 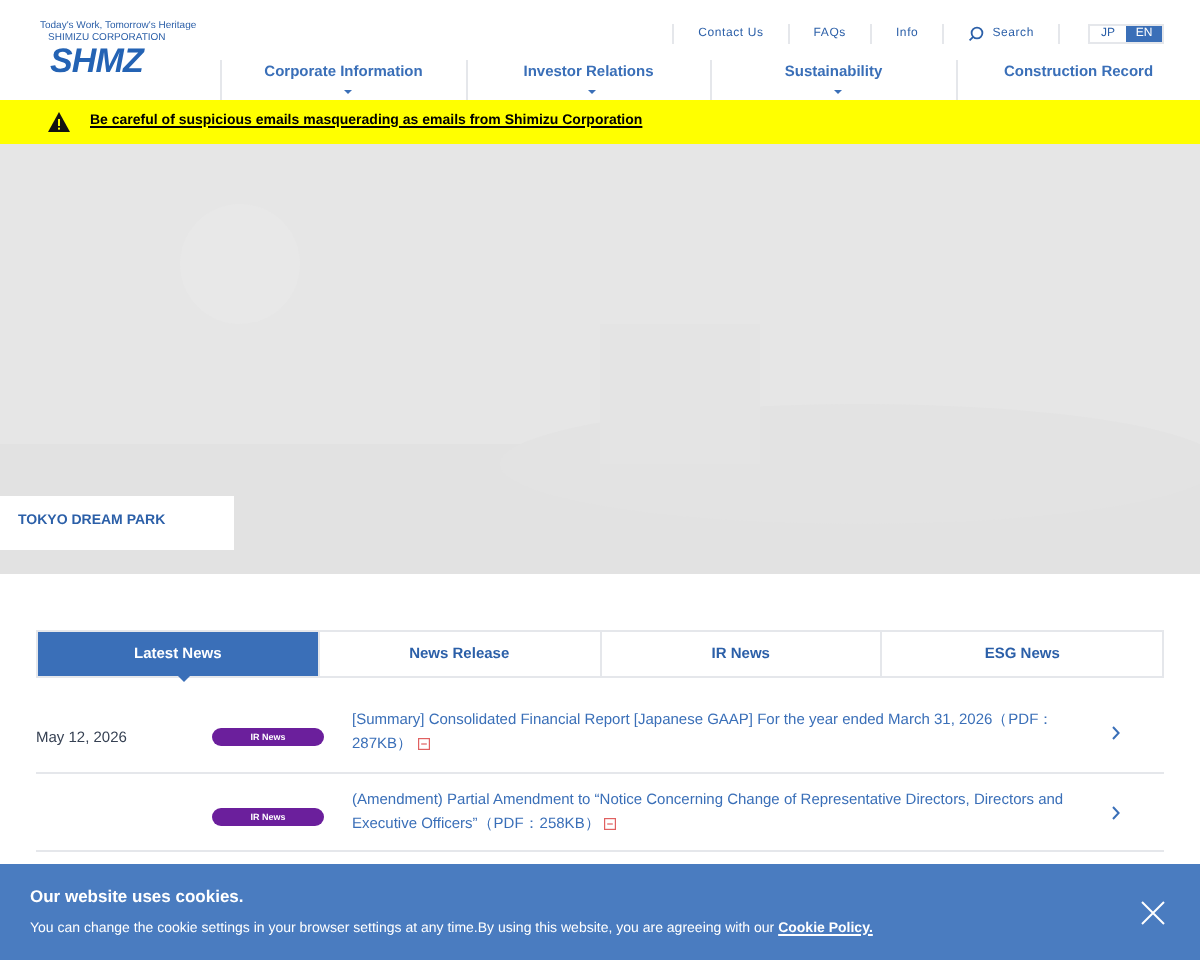 What do you see at coordinates (1153, 912) in the screenshot?
I see `close-button` at bounding box center [1153, 912].